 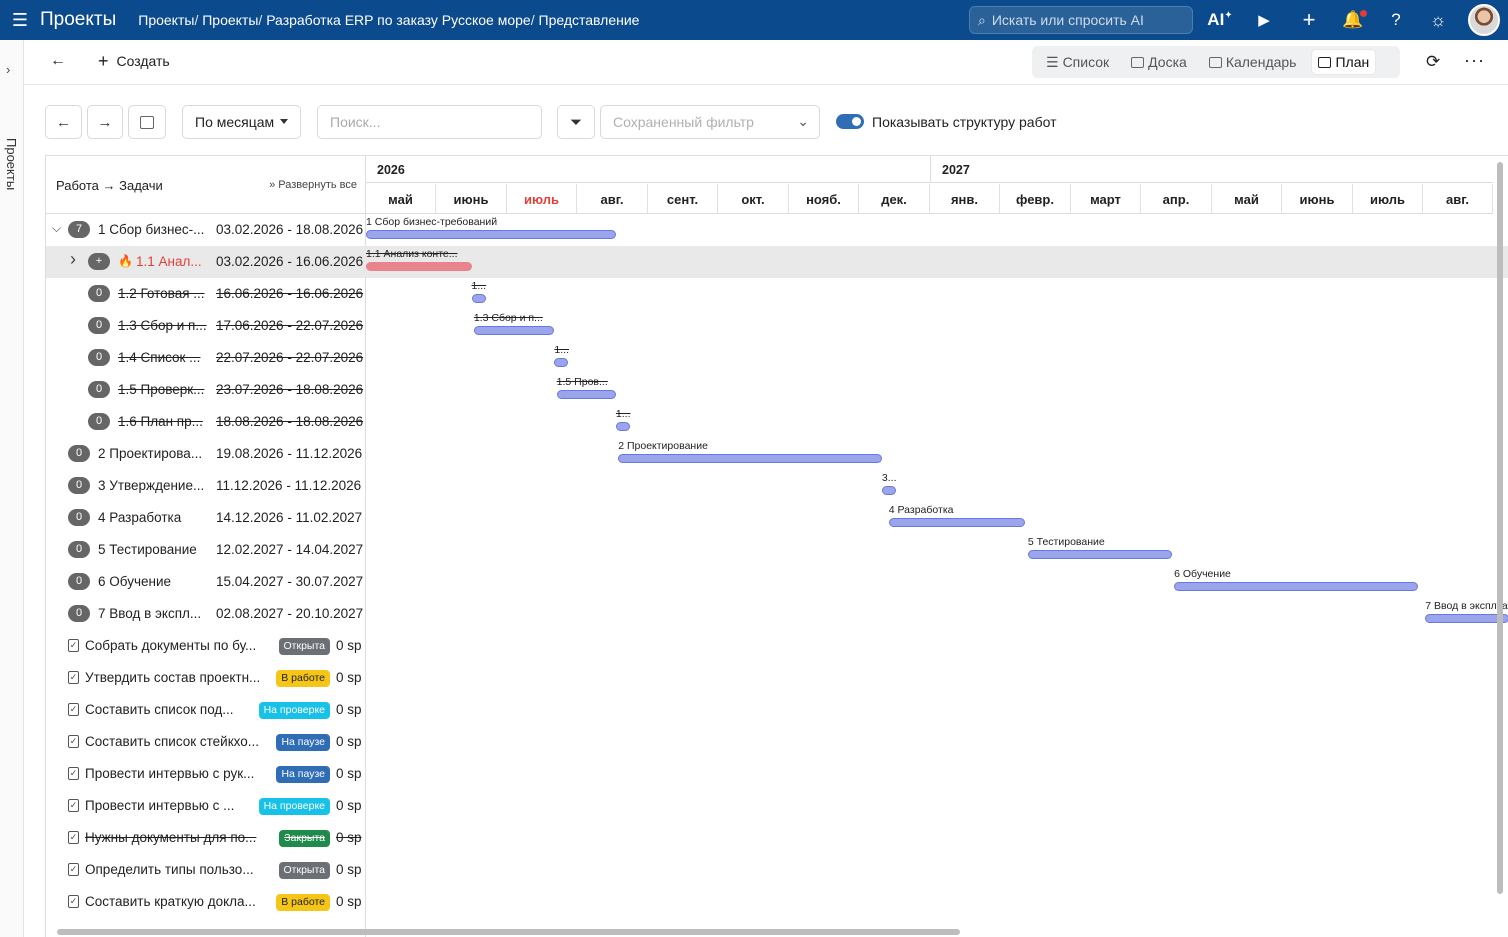 What do you see at coordinates (1433, 62) in the screenshot?
I see `refresh-icon: ⟳` at bounding box center [1433, 62].